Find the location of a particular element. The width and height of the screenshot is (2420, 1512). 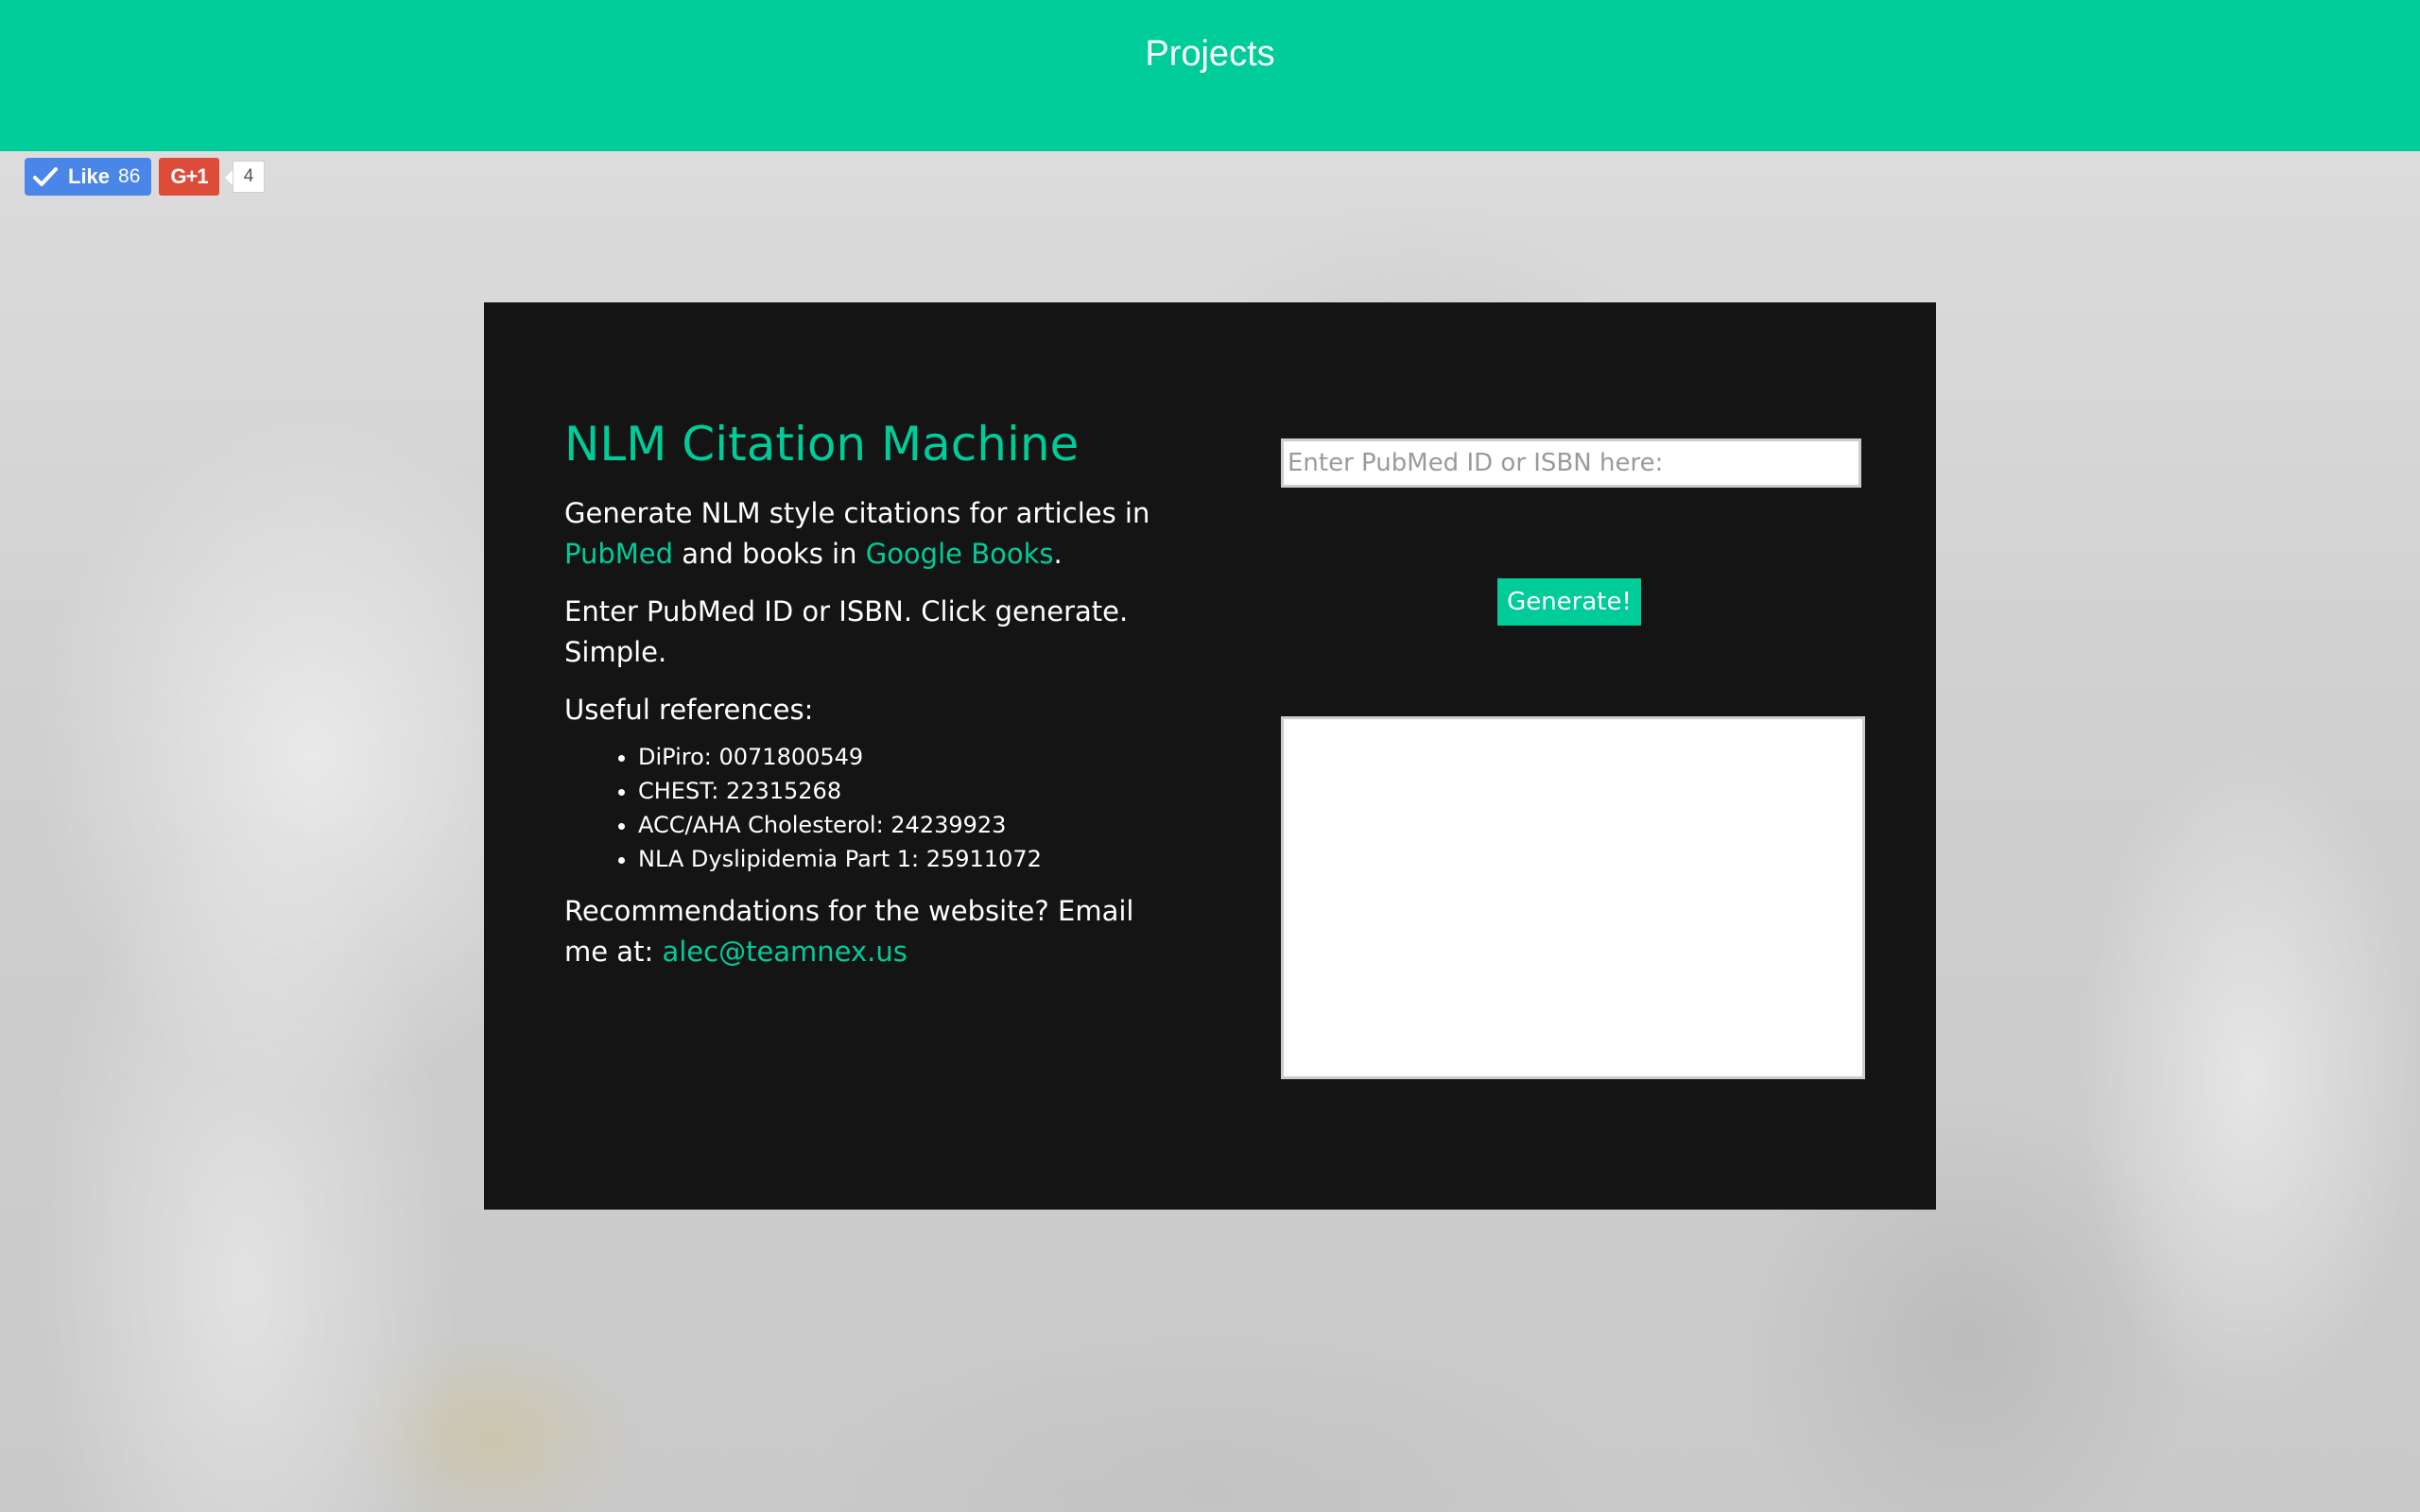

pubmed-isbn-input is located at coordinates (1571, 463).